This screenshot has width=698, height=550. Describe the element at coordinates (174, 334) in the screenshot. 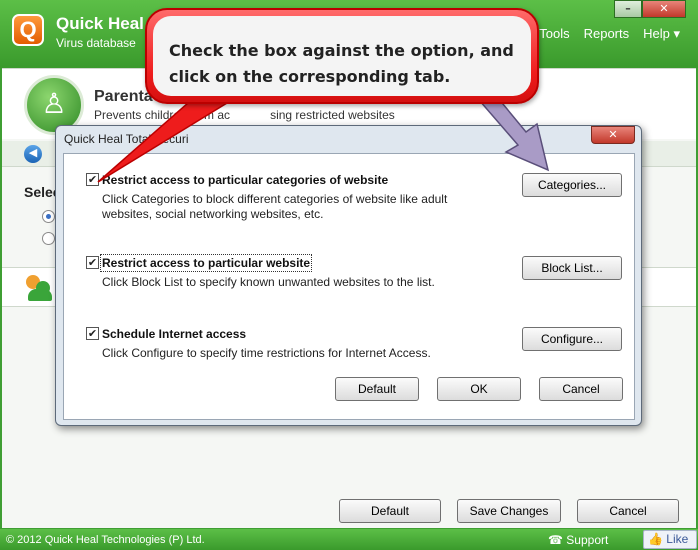

I see `schedule-option-label: Schedule Internet access` at that location.